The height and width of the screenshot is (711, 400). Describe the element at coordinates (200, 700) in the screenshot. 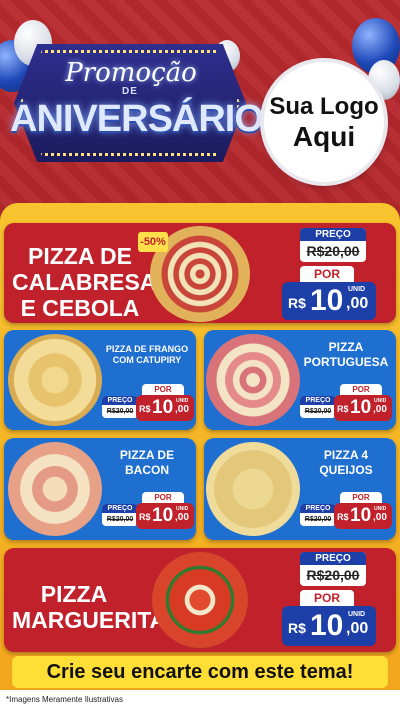

I see `footer: *Imagens Meramente Ilustrativas` at that location.